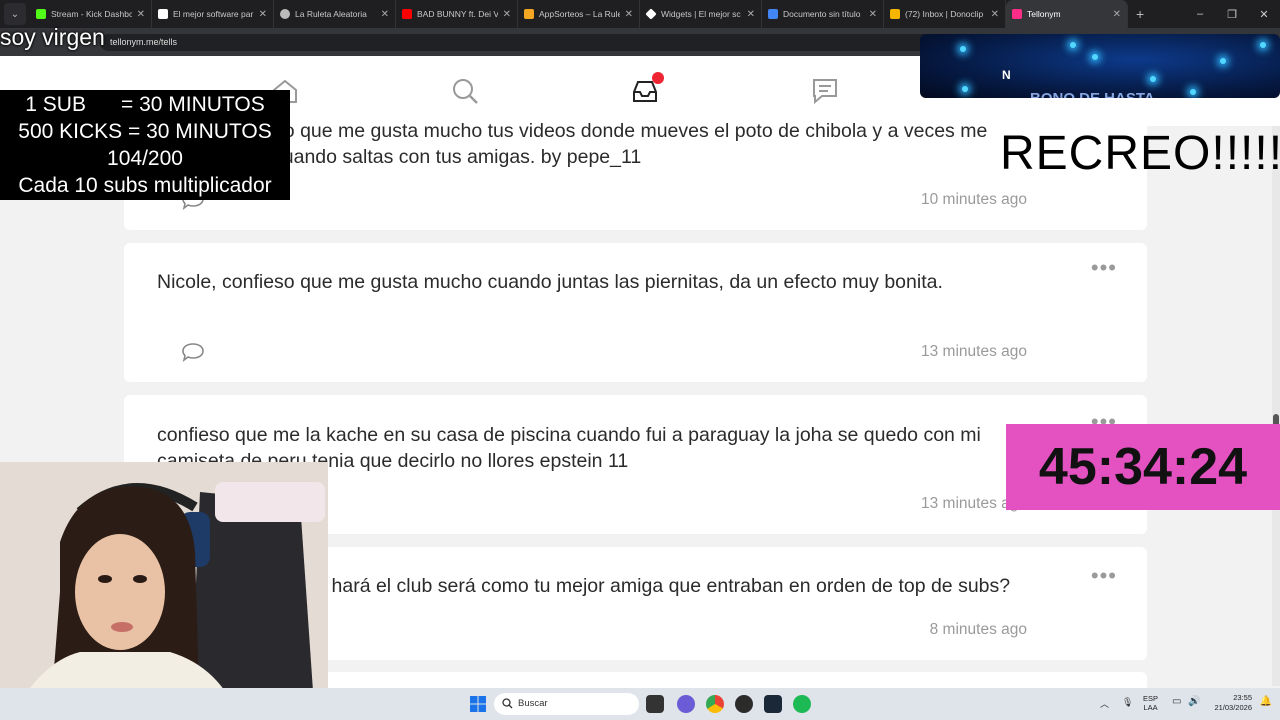  What do you see at coordinates (686, 704) in the screenshot?
I see `discord-icon` at bounding box center [686, 704].